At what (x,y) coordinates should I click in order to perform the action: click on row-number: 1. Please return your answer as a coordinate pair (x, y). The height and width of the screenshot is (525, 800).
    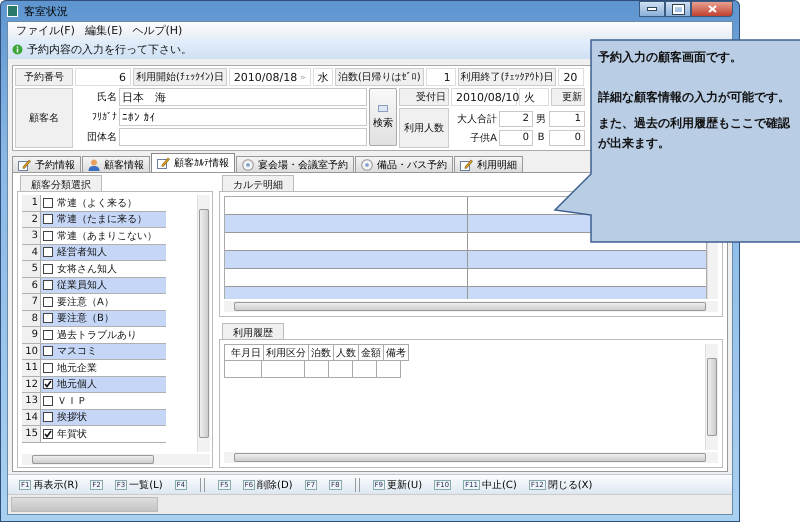
    Looking at the image, I should click on (31, 202).